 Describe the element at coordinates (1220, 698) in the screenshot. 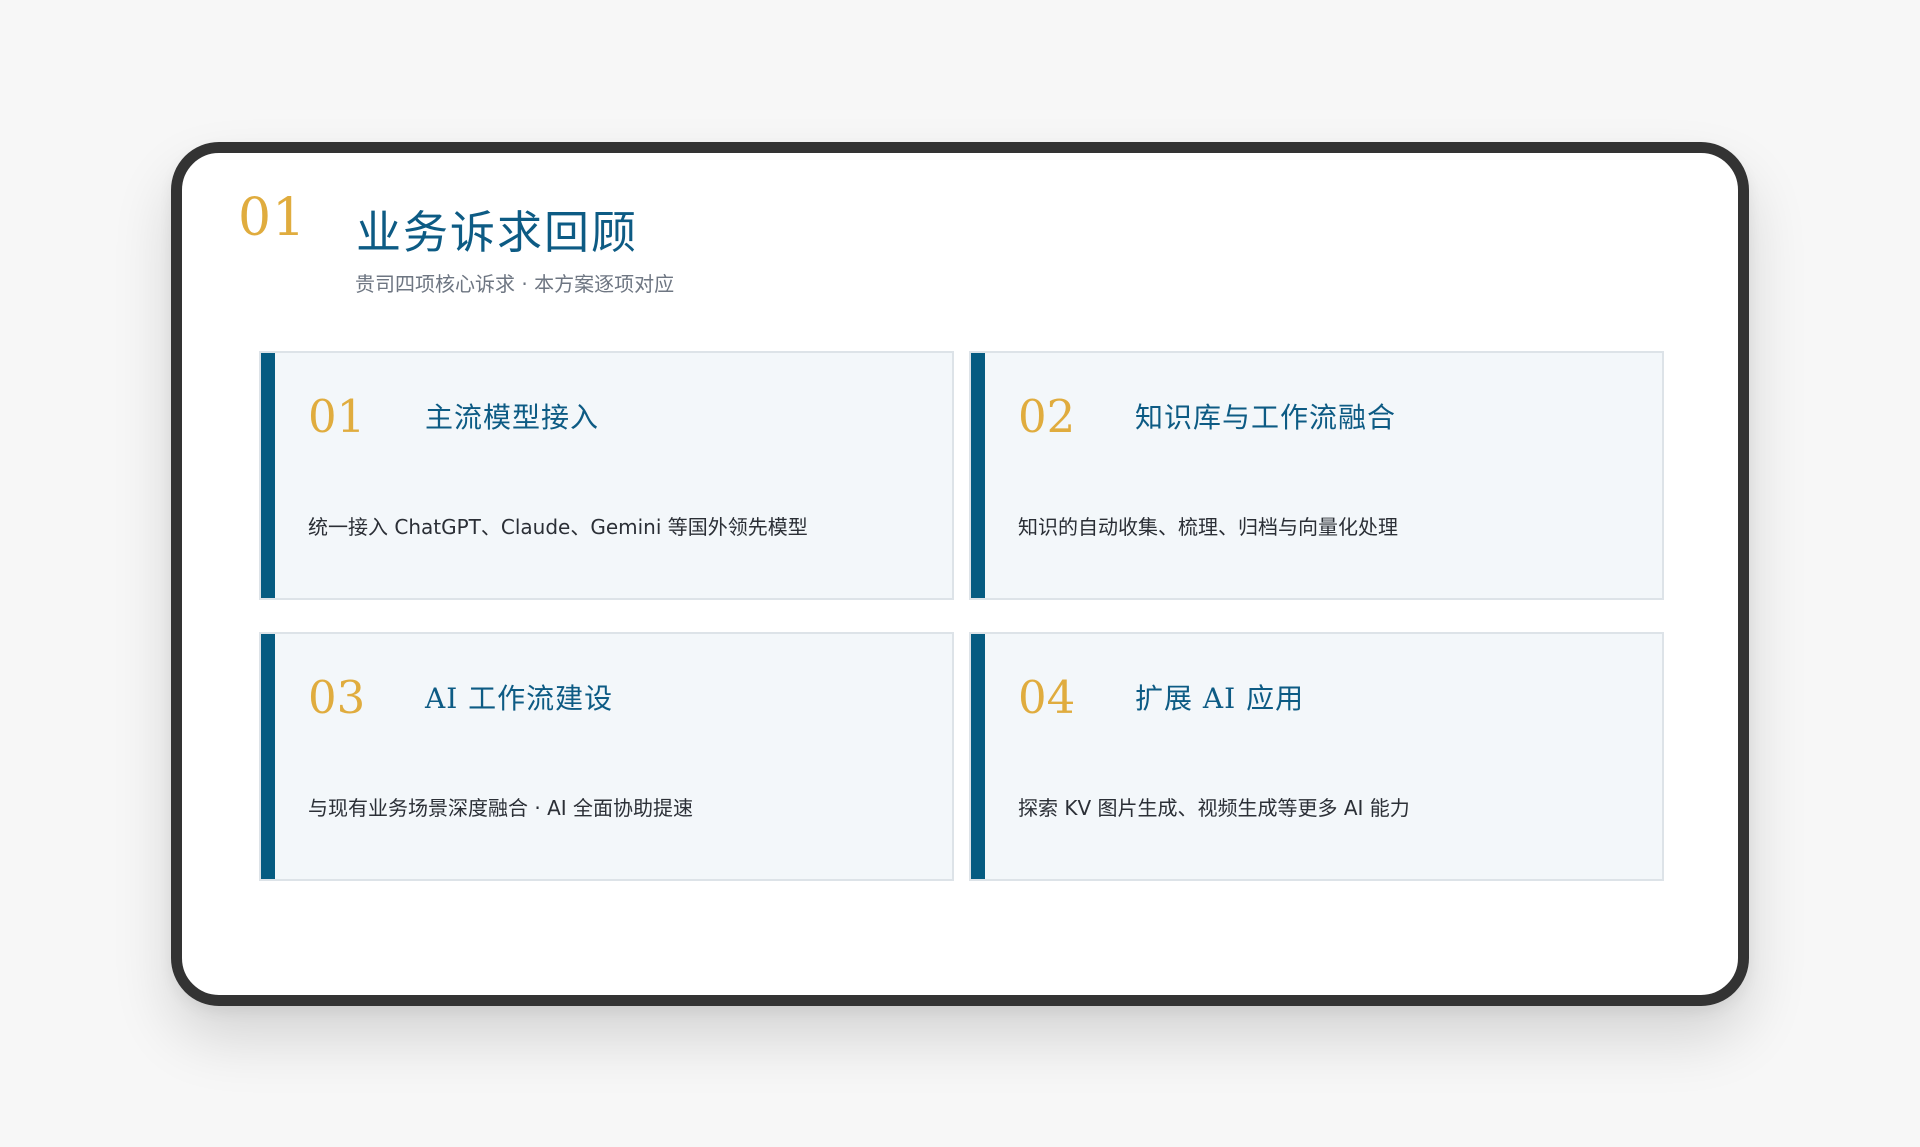

I see `card-title: 扩展 AI 应用` at that location.